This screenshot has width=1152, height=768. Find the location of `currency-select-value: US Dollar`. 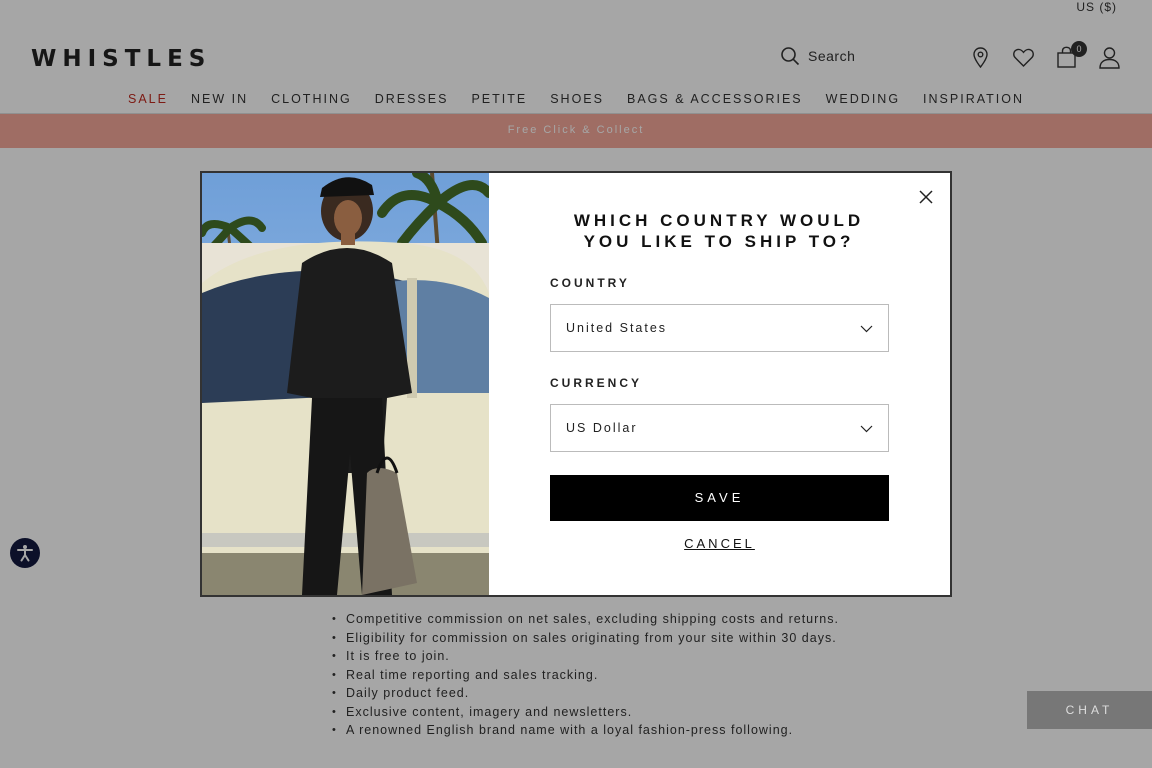

currency-select-value: US Dollar is located at coordinates (602, 428).